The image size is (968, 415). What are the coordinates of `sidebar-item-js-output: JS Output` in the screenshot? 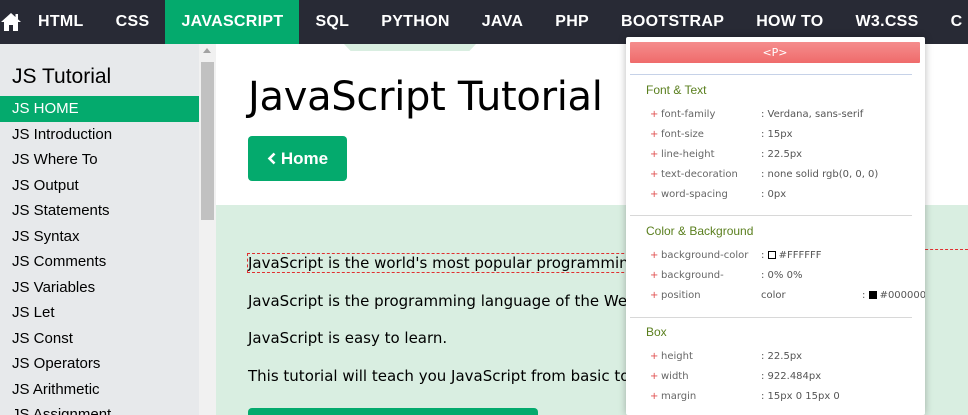 It's located at (99, 186).